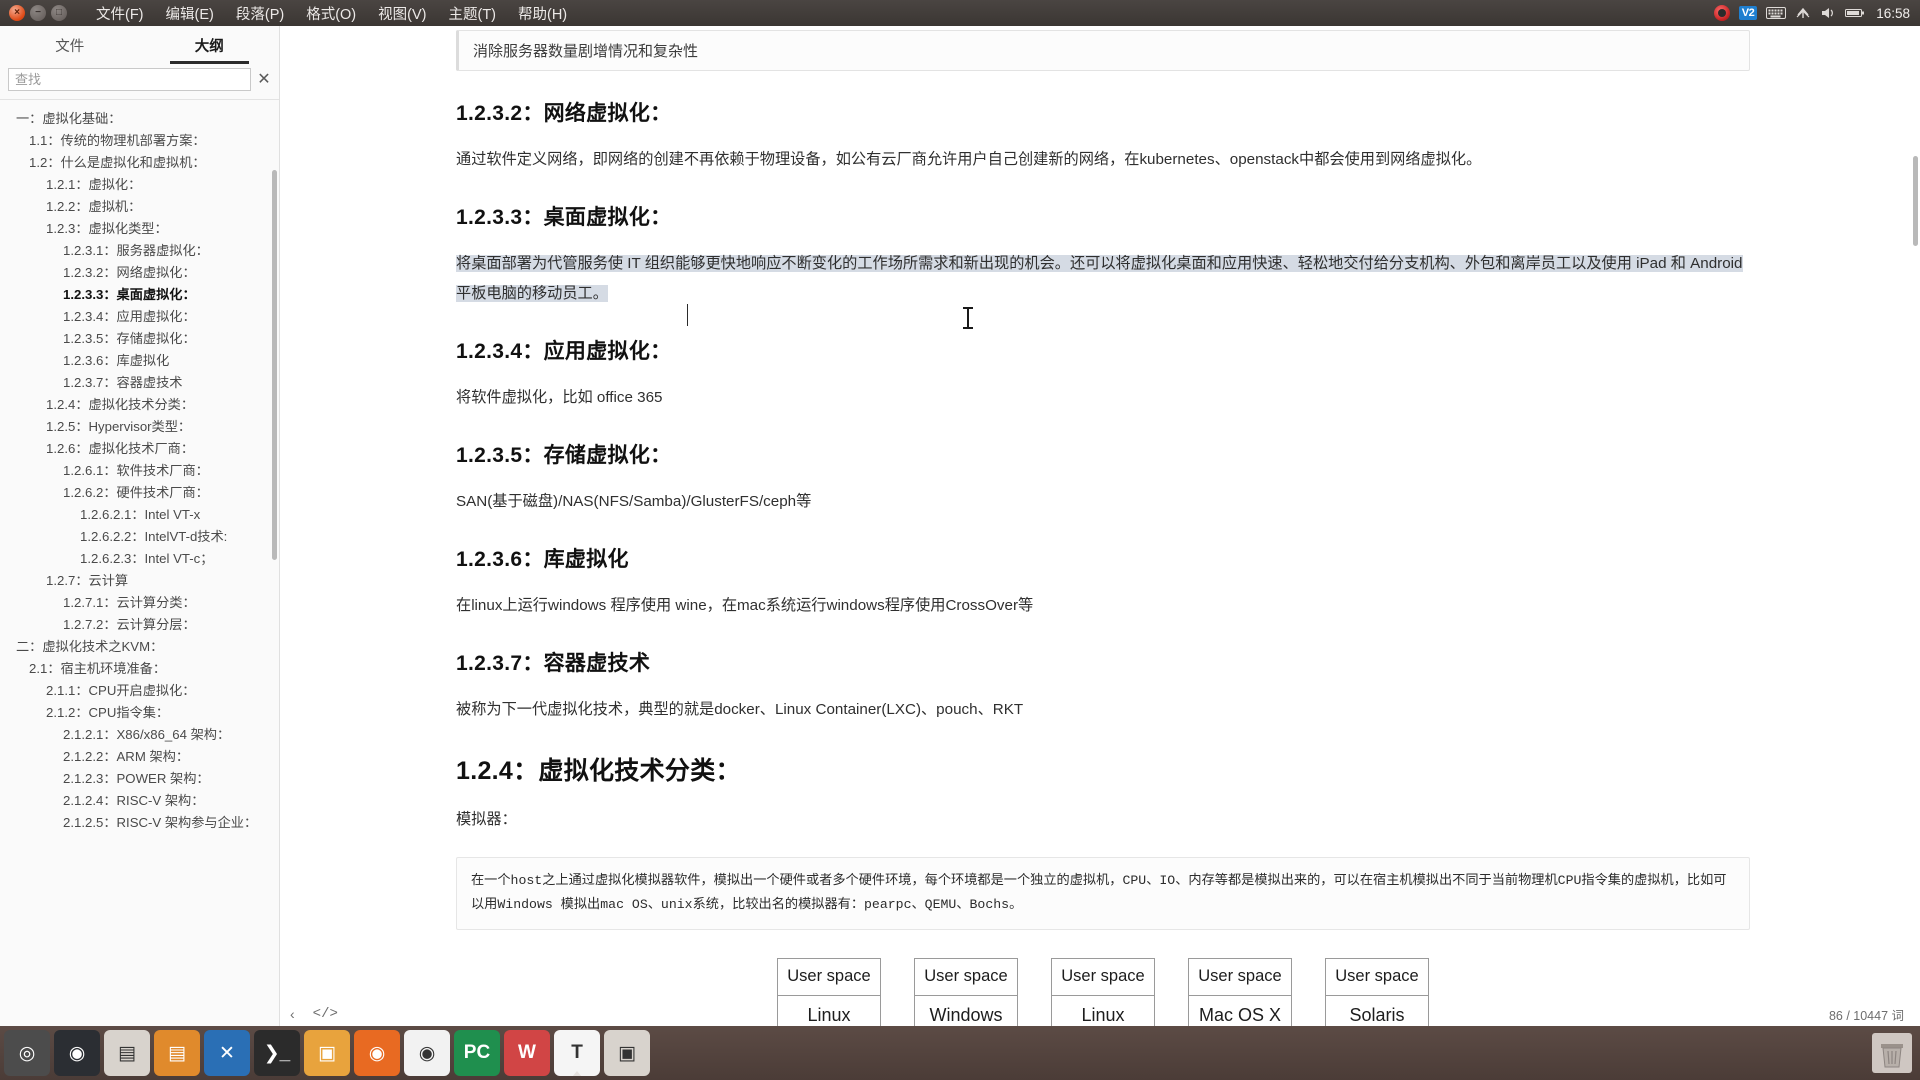 This screenshot has width=1920, height=1080. What do you see at coordinates (17, 13) in the screenshot?
I see `window-close-button: ×` at bounding box center [17, 13].